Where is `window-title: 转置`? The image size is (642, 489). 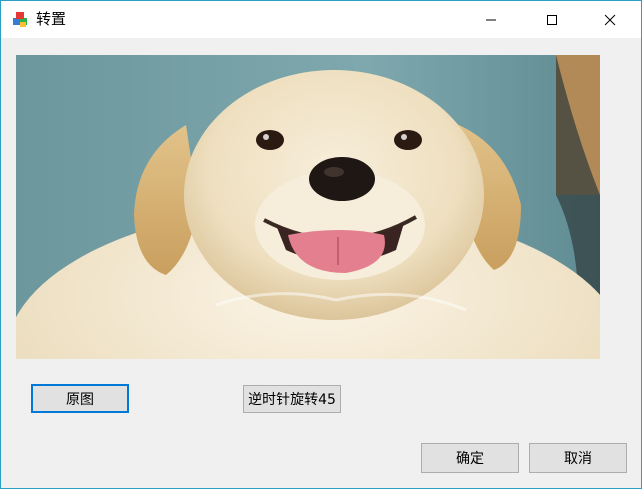
window-title: 转置 is located at coordinates (51, 19).